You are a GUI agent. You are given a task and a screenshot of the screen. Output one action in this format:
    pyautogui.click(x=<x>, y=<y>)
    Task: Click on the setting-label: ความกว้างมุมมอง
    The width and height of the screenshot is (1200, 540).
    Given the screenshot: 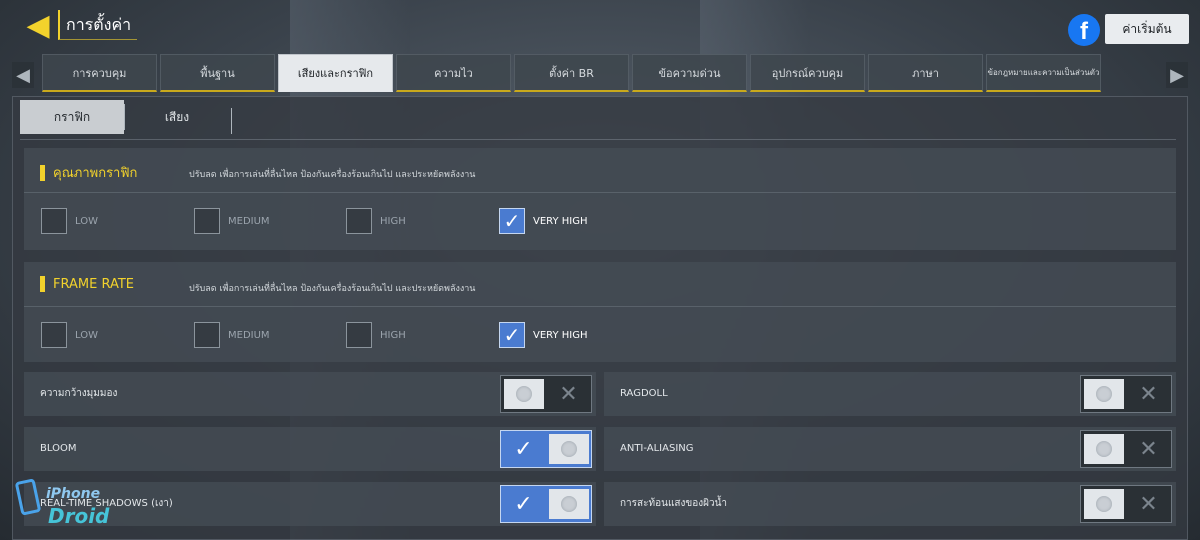 What is the action you would take?
    pyautogui.click(x=79, y=393)
    